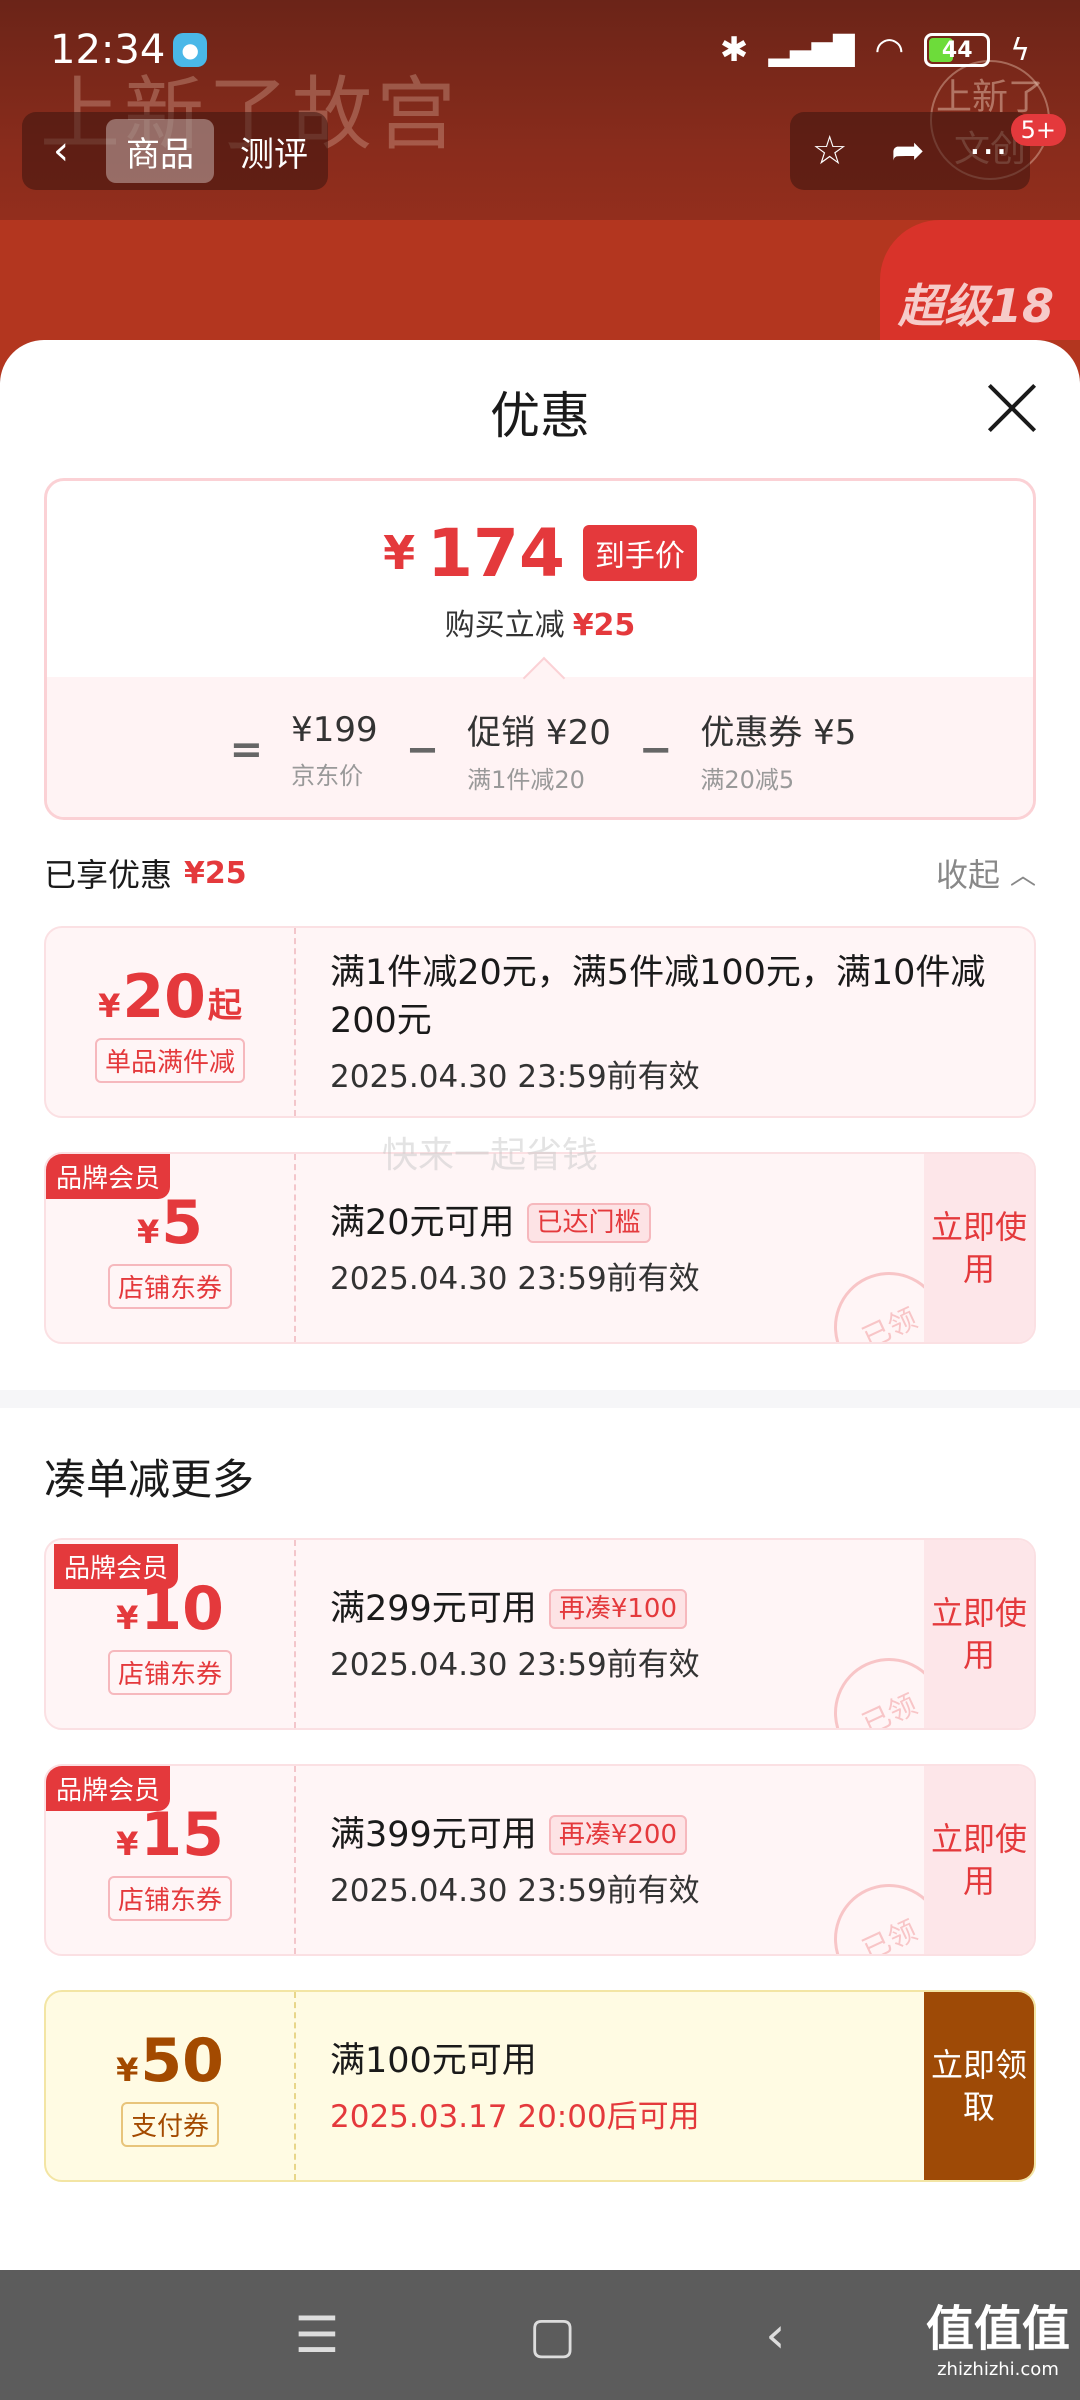 The height and width of the screenshot is (2400, 1080). I want to click on back-icon: ‹, so click(775, 2335).